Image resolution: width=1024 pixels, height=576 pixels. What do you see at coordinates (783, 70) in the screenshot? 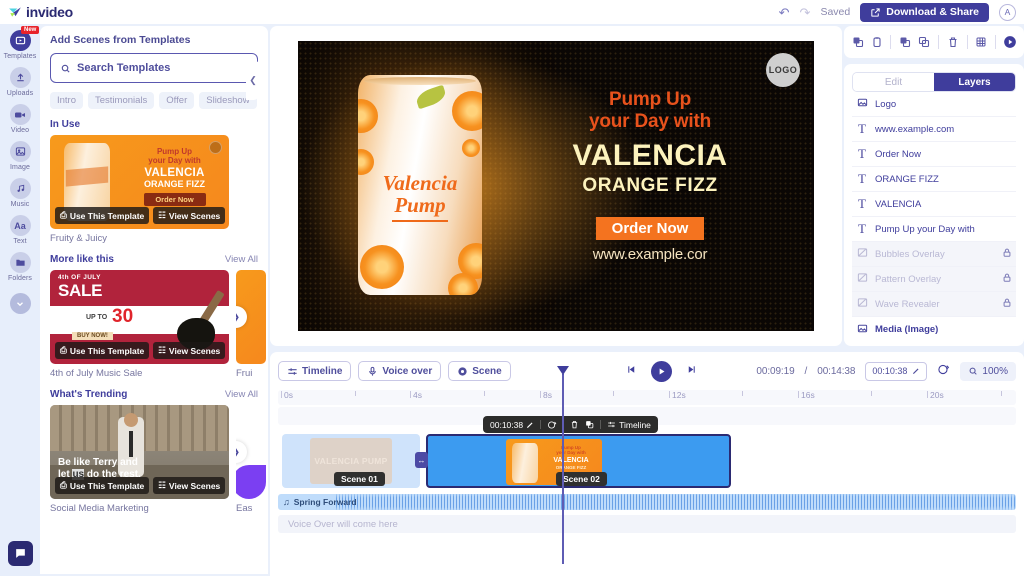
I see `logo-placeholder: LOGO` at bounding box center [783, 70].